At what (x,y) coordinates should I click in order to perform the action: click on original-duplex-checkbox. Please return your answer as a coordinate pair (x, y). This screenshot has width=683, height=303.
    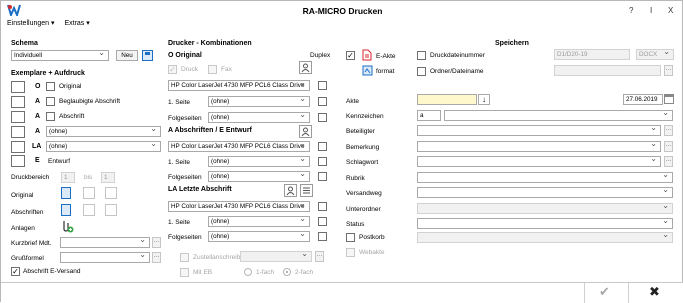
    Looking at the image, I should click on (322, 85).